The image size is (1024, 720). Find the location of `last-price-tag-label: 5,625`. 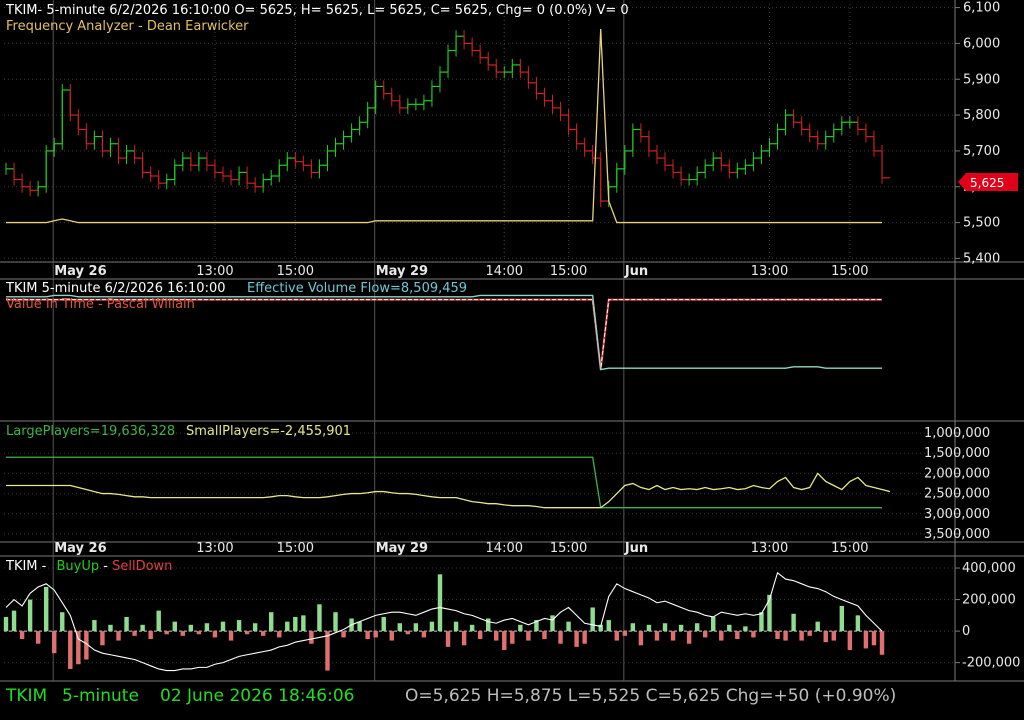

last-price-tag-label: 5,625 is located at coordinates (987, 183).